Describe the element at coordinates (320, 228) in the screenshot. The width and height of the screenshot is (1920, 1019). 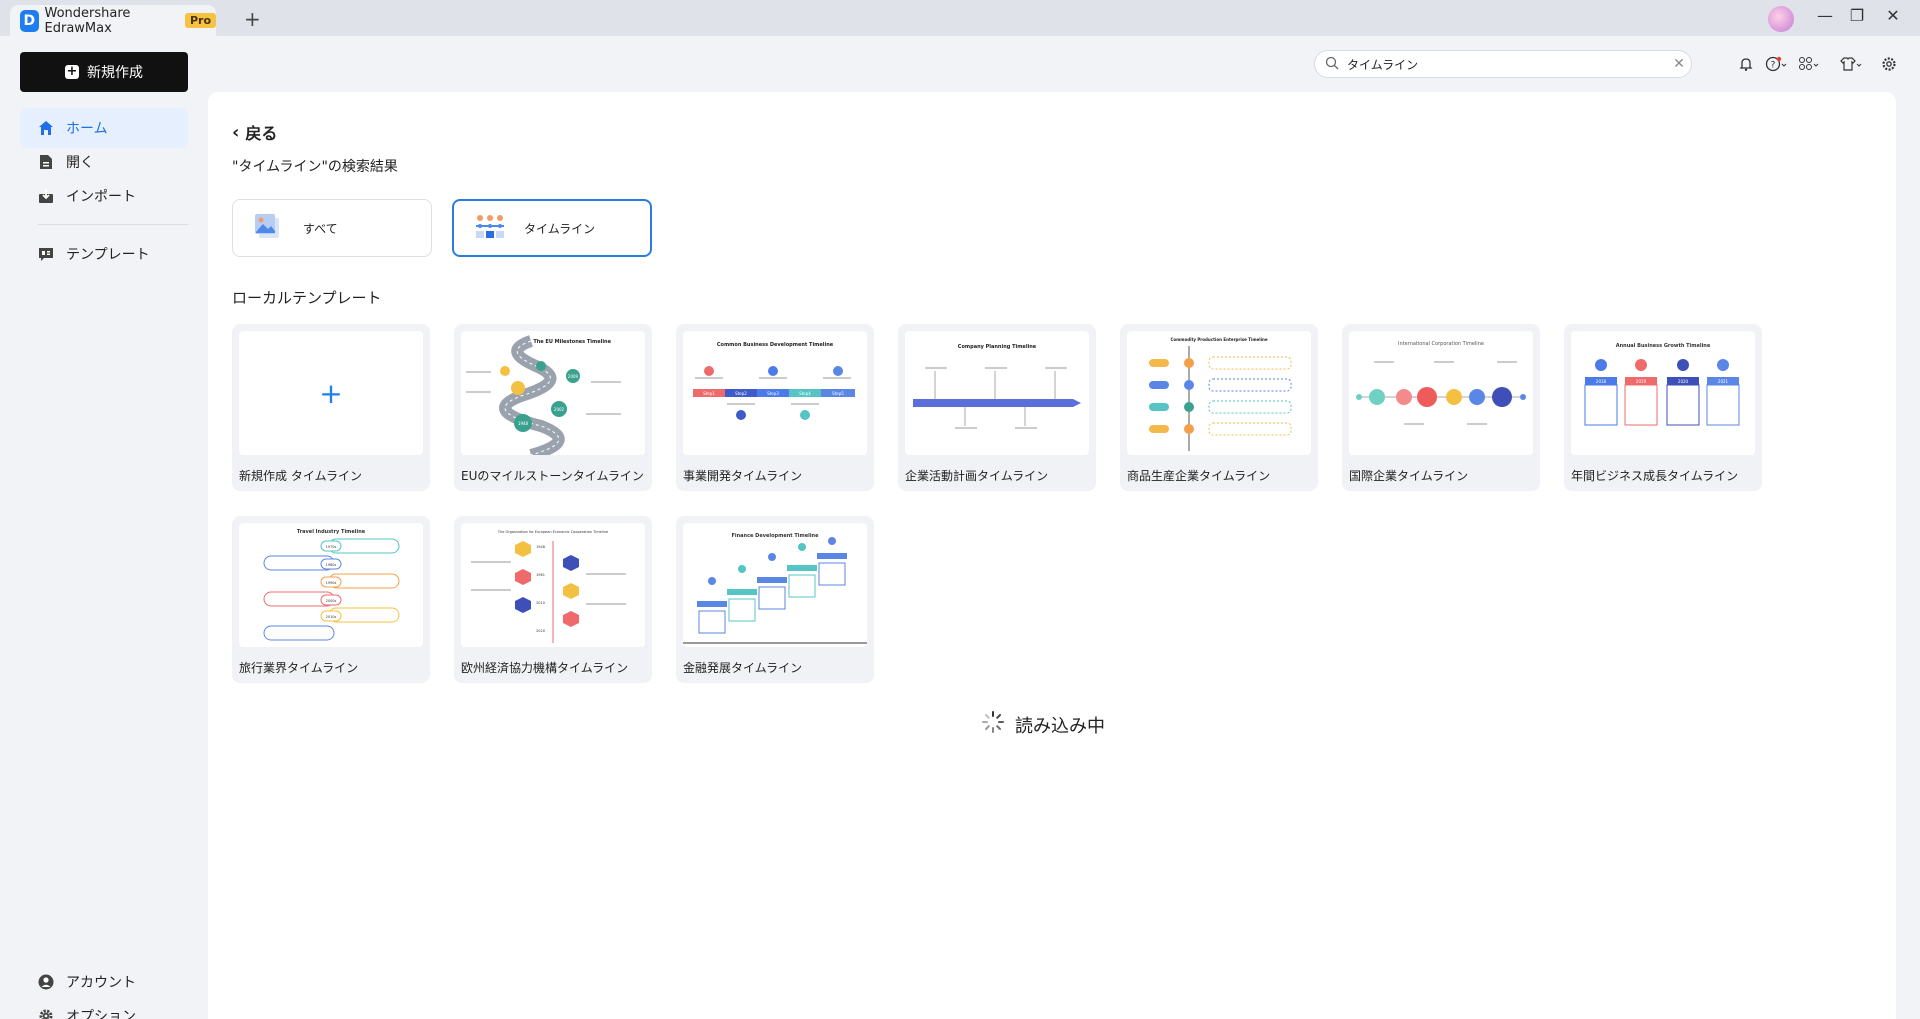
I see `filter-label: すべて` at that location.